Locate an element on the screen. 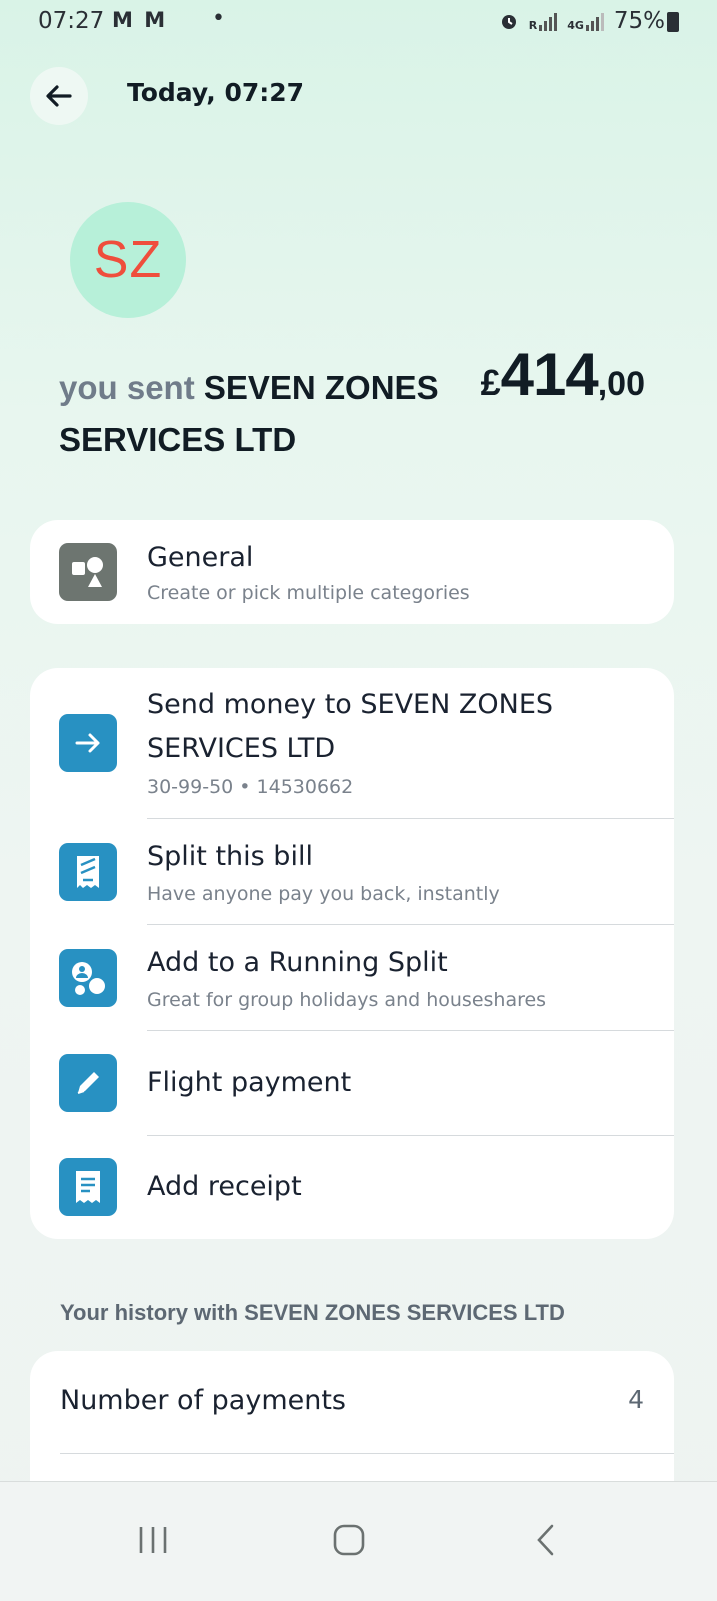  category-subtitle: Create or pick multiple categories is located at coordinates (308, 593).